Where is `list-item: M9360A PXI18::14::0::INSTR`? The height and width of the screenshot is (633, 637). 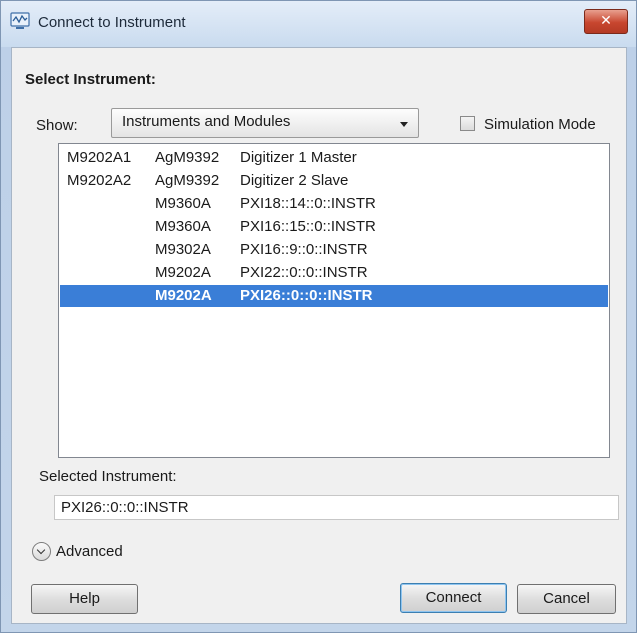
list-item: M9360A PXI18::14::0::INSTR is located at coordinates (334, 204).